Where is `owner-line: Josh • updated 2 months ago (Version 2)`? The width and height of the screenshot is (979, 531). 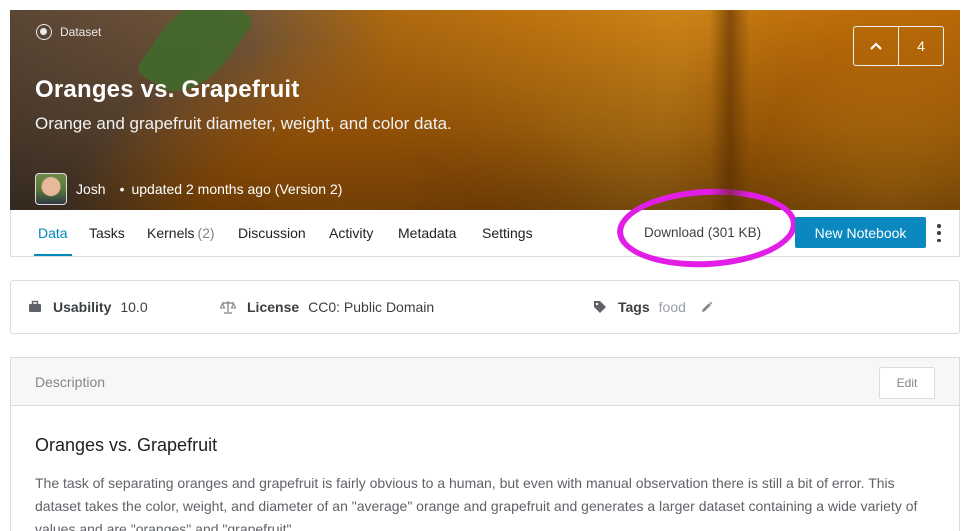 owner-line: Josh • updated 2 months ago (Version 2) is located at coordinates (188, 189).